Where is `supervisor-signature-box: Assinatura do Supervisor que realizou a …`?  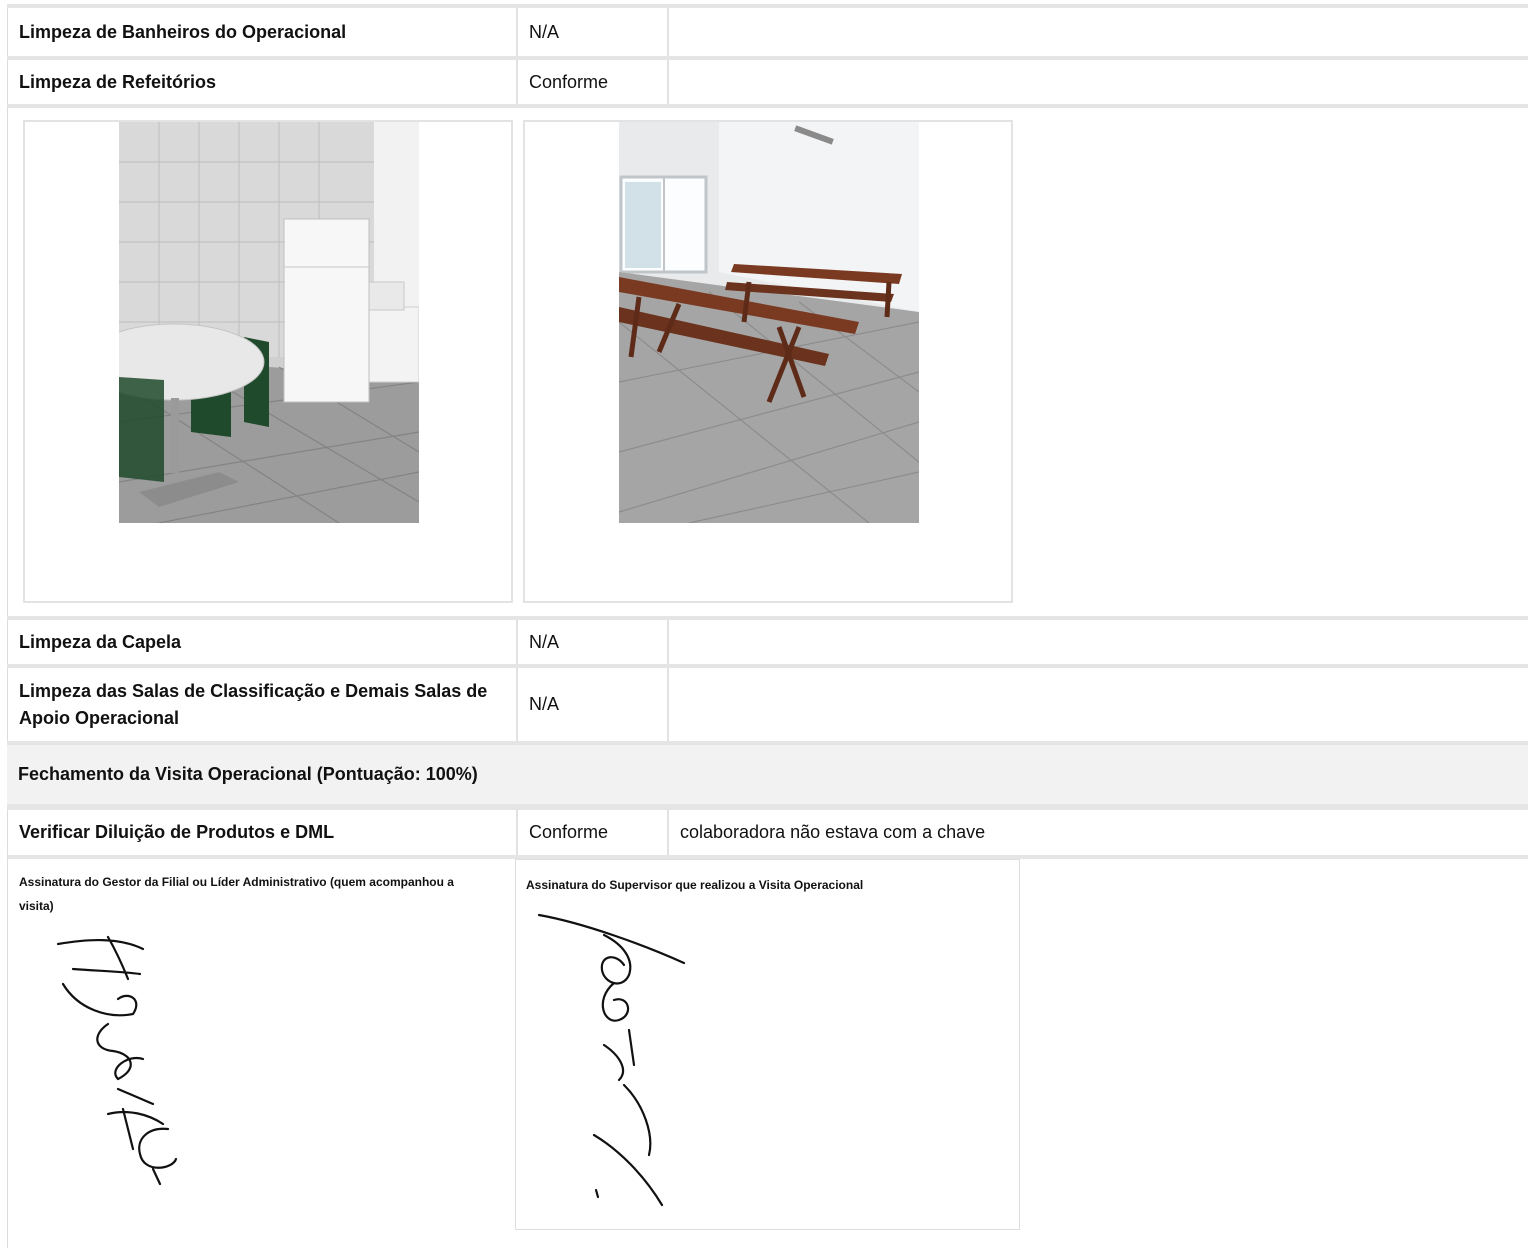
supervisor-signature-box: Assinatura do Supervisor que realizou a … is located at coordinates (767, 1044).